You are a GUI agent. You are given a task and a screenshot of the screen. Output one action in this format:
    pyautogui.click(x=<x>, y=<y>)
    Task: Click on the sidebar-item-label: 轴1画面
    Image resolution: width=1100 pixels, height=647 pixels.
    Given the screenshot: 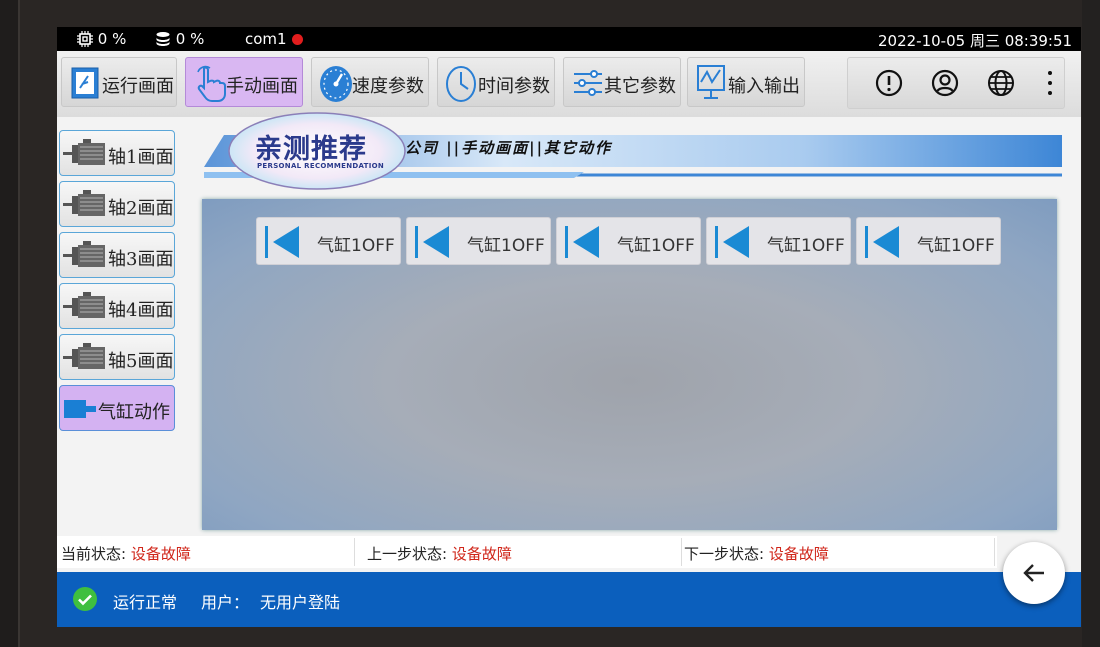 What is the action you would take?
    pyautogui.click(x=141, y=157)
    